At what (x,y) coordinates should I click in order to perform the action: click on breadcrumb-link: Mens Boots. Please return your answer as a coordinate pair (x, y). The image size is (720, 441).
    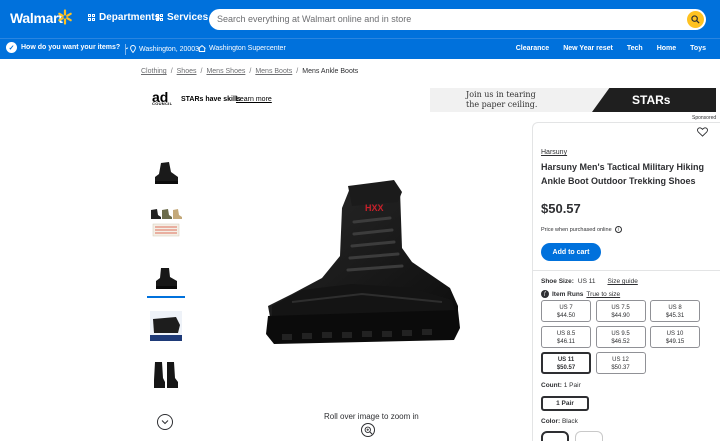
    Looking at the image, I should click on (273, 71).